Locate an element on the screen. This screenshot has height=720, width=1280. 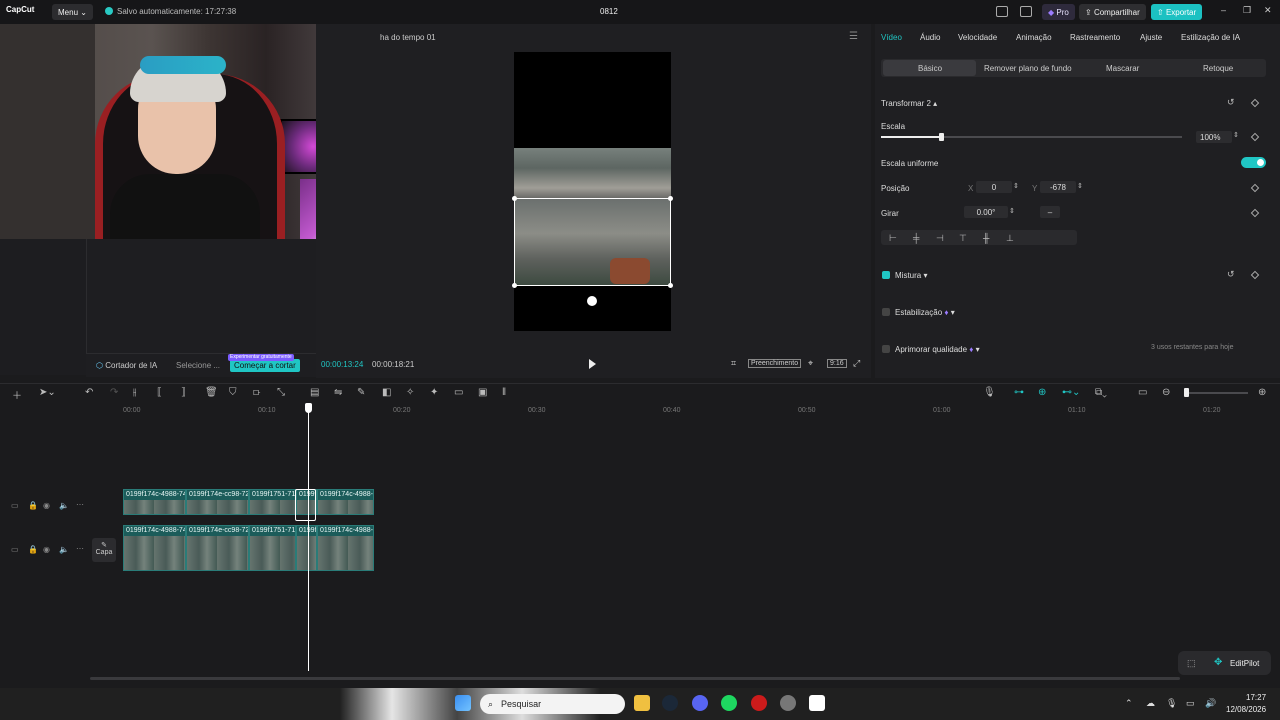
crop-icon: ⌗ is located at coordinates (733, 363).